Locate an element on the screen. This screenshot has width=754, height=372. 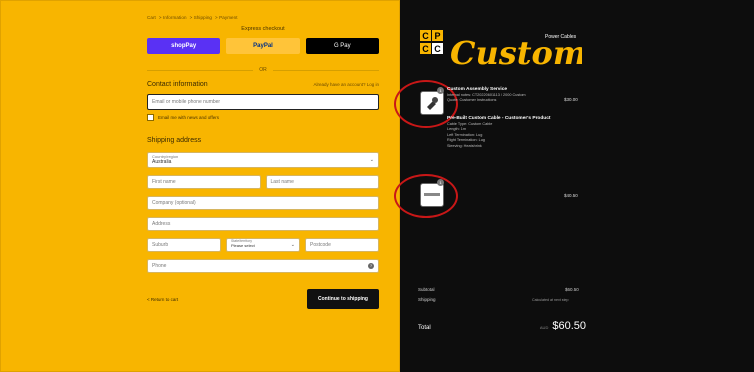
state-select: State/territory Please select ⌄ is located at coordinates (263, 245).